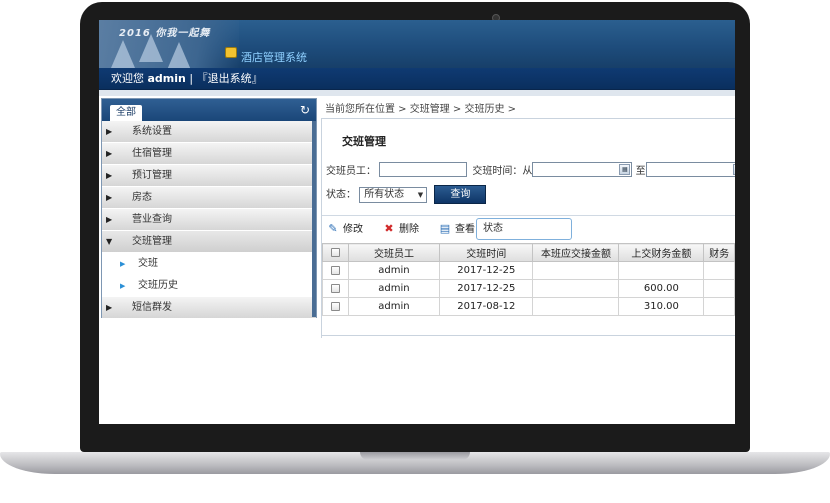  Describe the element at coordinates (209, 132) in the screenshot. I see `sidebar-item-system-settings: ▶ 系统设置` at that location.